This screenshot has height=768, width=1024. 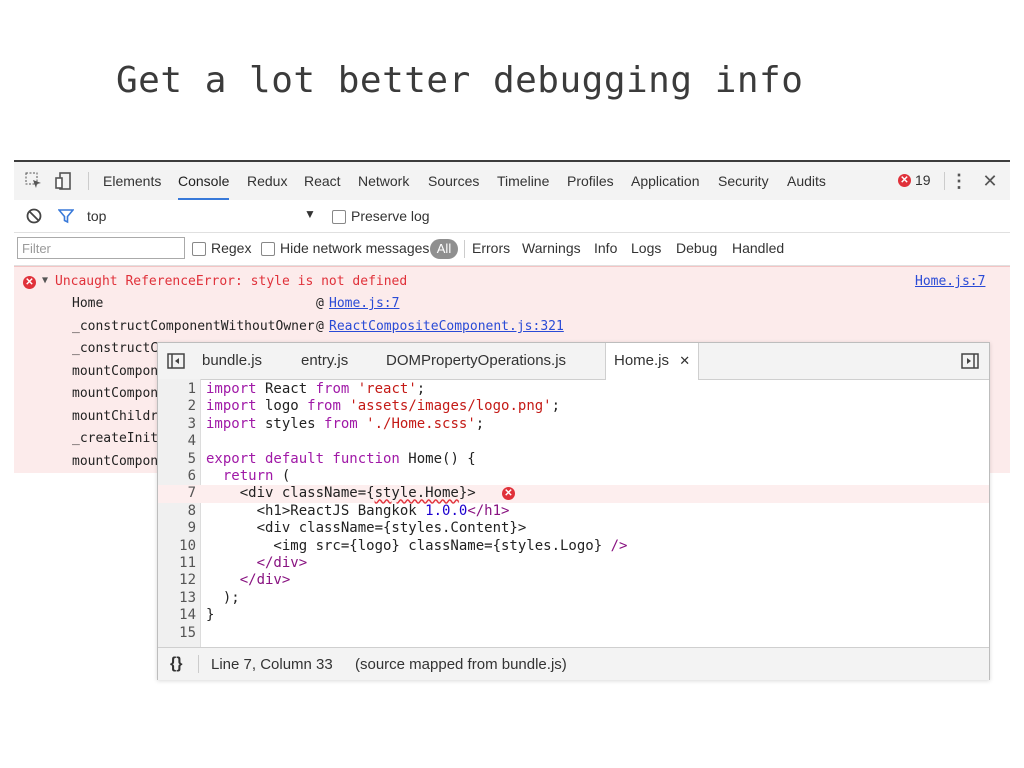 What do you see at coordinates (590, 181) in the screenshot?
I see `tab-profiles: Profiles` at bounding box center [590, 181].